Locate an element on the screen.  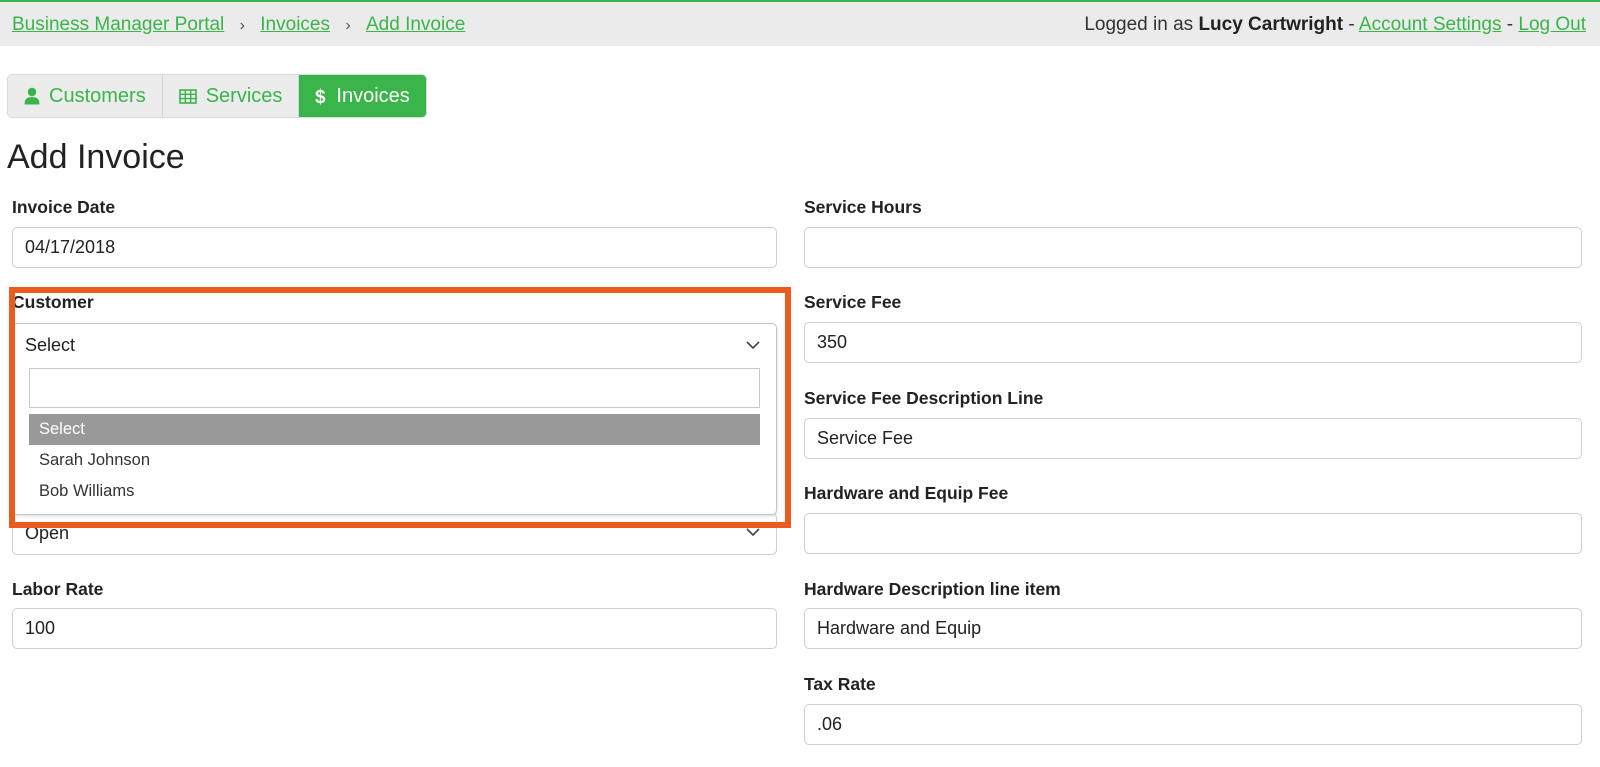
service-fee-description-label: Service Fee Description Line is located at coordinates (924, 398).